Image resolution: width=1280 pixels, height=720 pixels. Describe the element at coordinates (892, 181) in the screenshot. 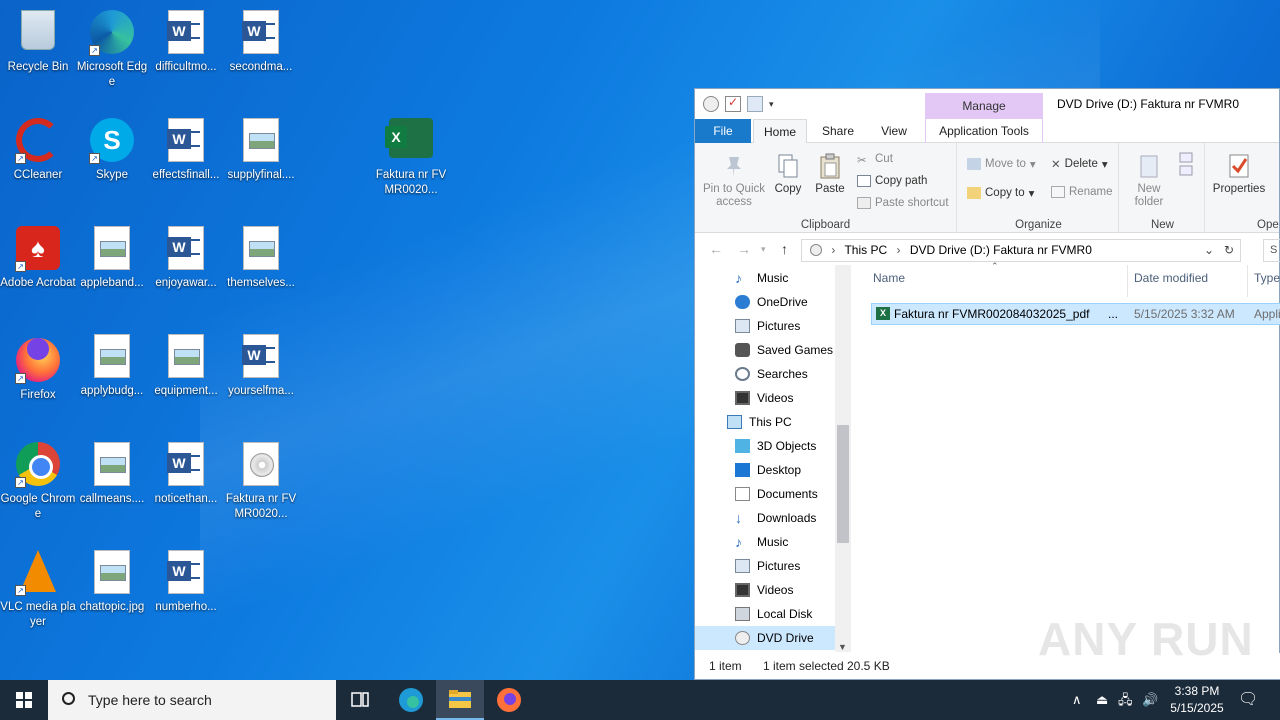

I see `copy-path-button: Copy path` at that location.